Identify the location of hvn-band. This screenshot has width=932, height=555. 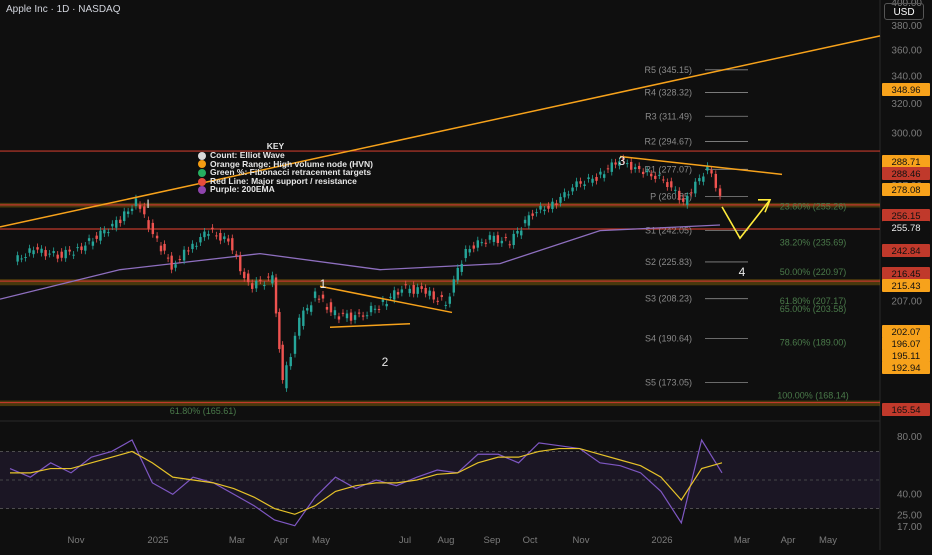
(440, 403).